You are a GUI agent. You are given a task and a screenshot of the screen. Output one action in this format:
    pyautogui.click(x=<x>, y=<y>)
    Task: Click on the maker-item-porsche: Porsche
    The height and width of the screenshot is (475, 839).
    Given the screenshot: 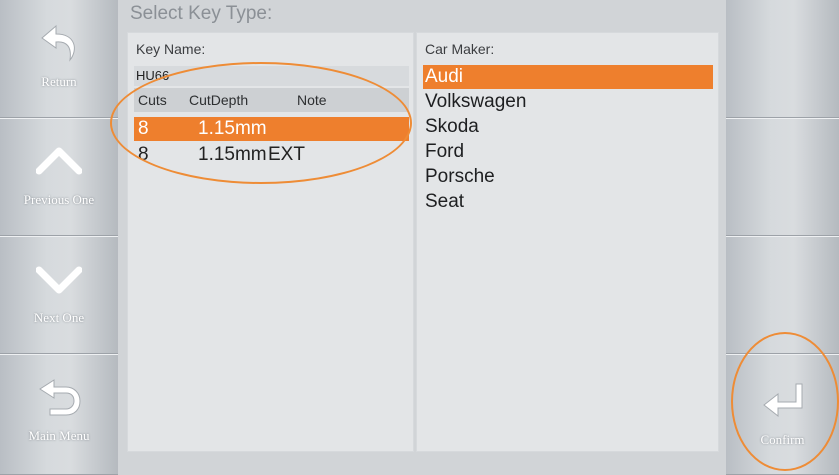 What is the action you would take?
    pyautogui.click(x=568, y=177)
    